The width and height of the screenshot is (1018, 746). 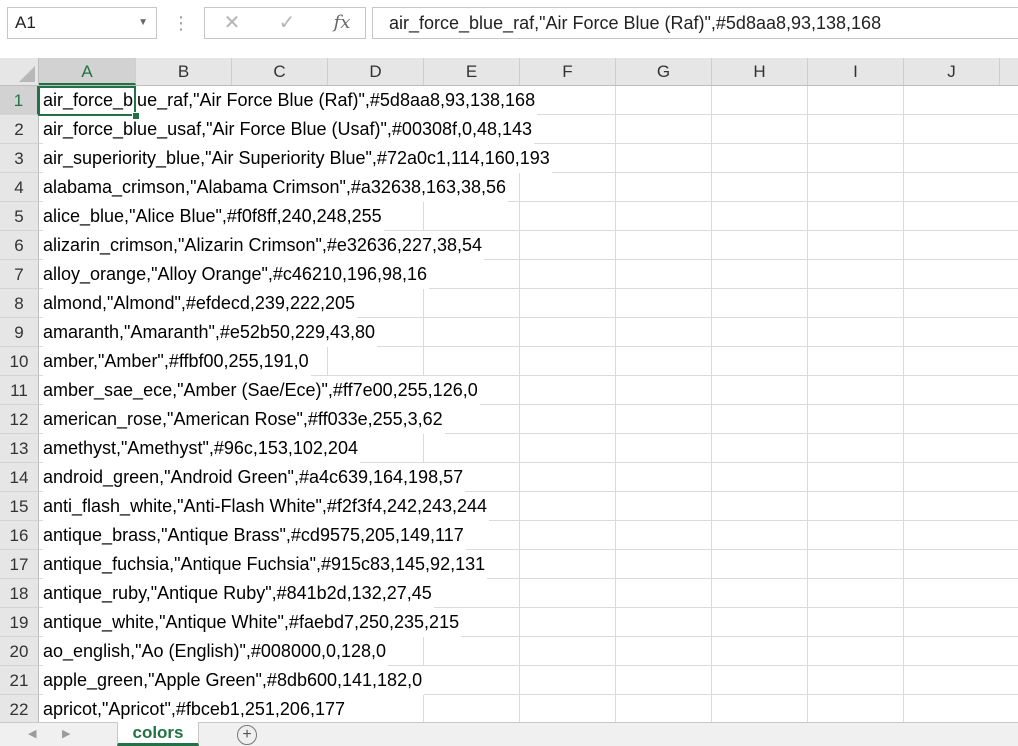 What do you see at coordinates (184, 71) in the screenshot?
I see `column-header-b: B` at bounding box center [184, 71].